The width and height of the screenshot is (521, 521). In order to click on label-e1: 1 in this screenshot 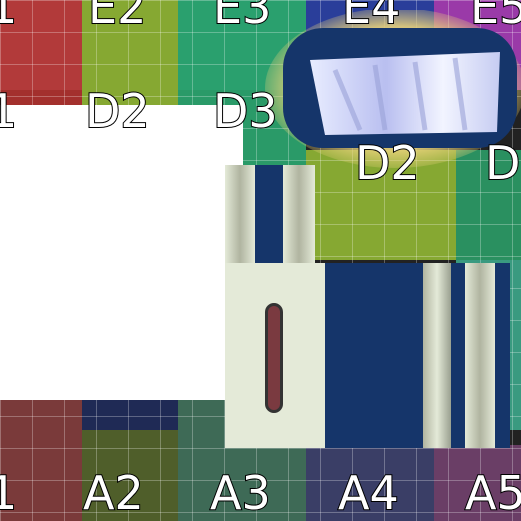, I will do `click(9, 17)`.